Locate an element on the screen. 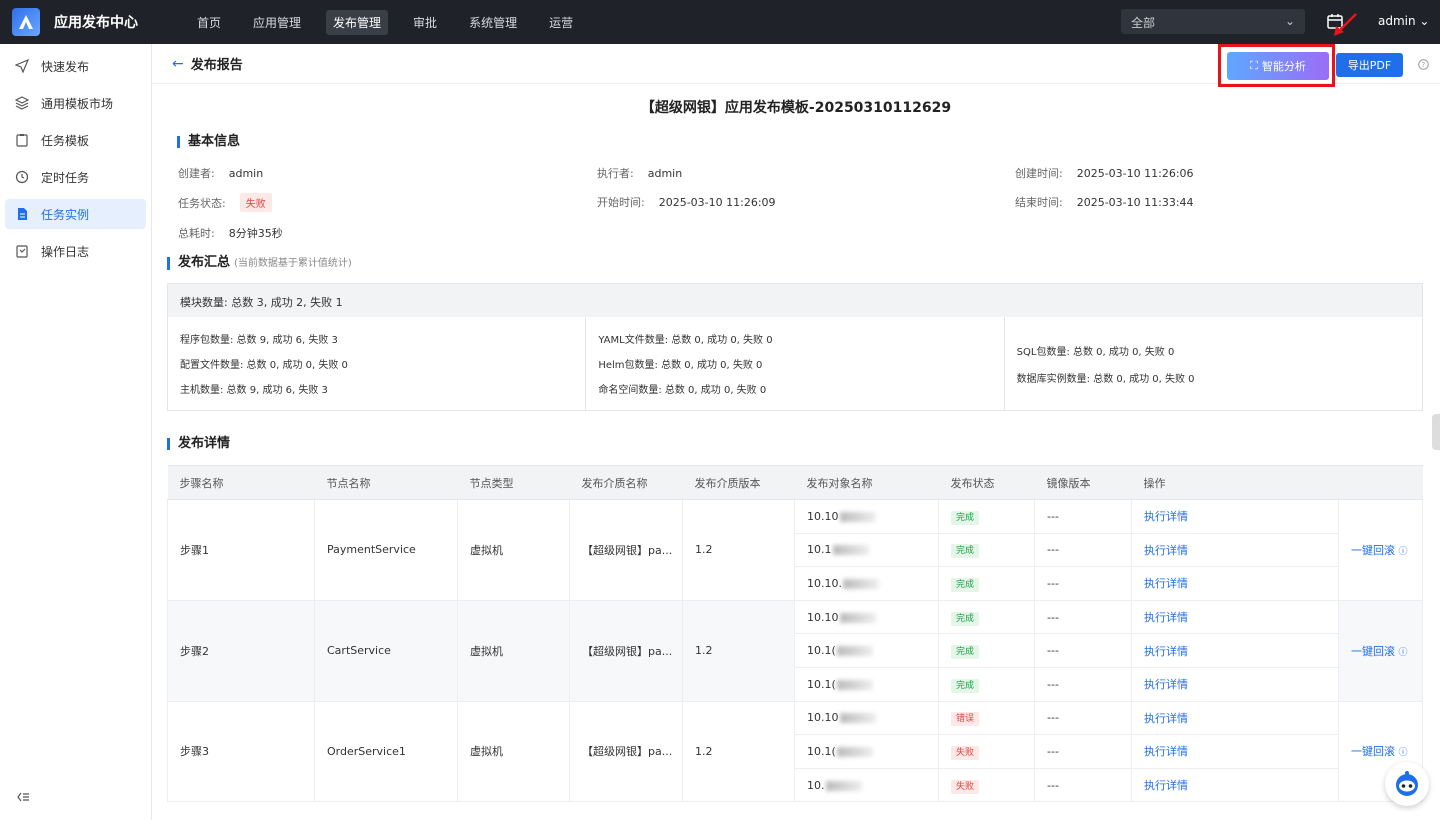 The width and height of the screenshot is (1440, 820). target-name: 10.1 is located at coordinates (866, 550).